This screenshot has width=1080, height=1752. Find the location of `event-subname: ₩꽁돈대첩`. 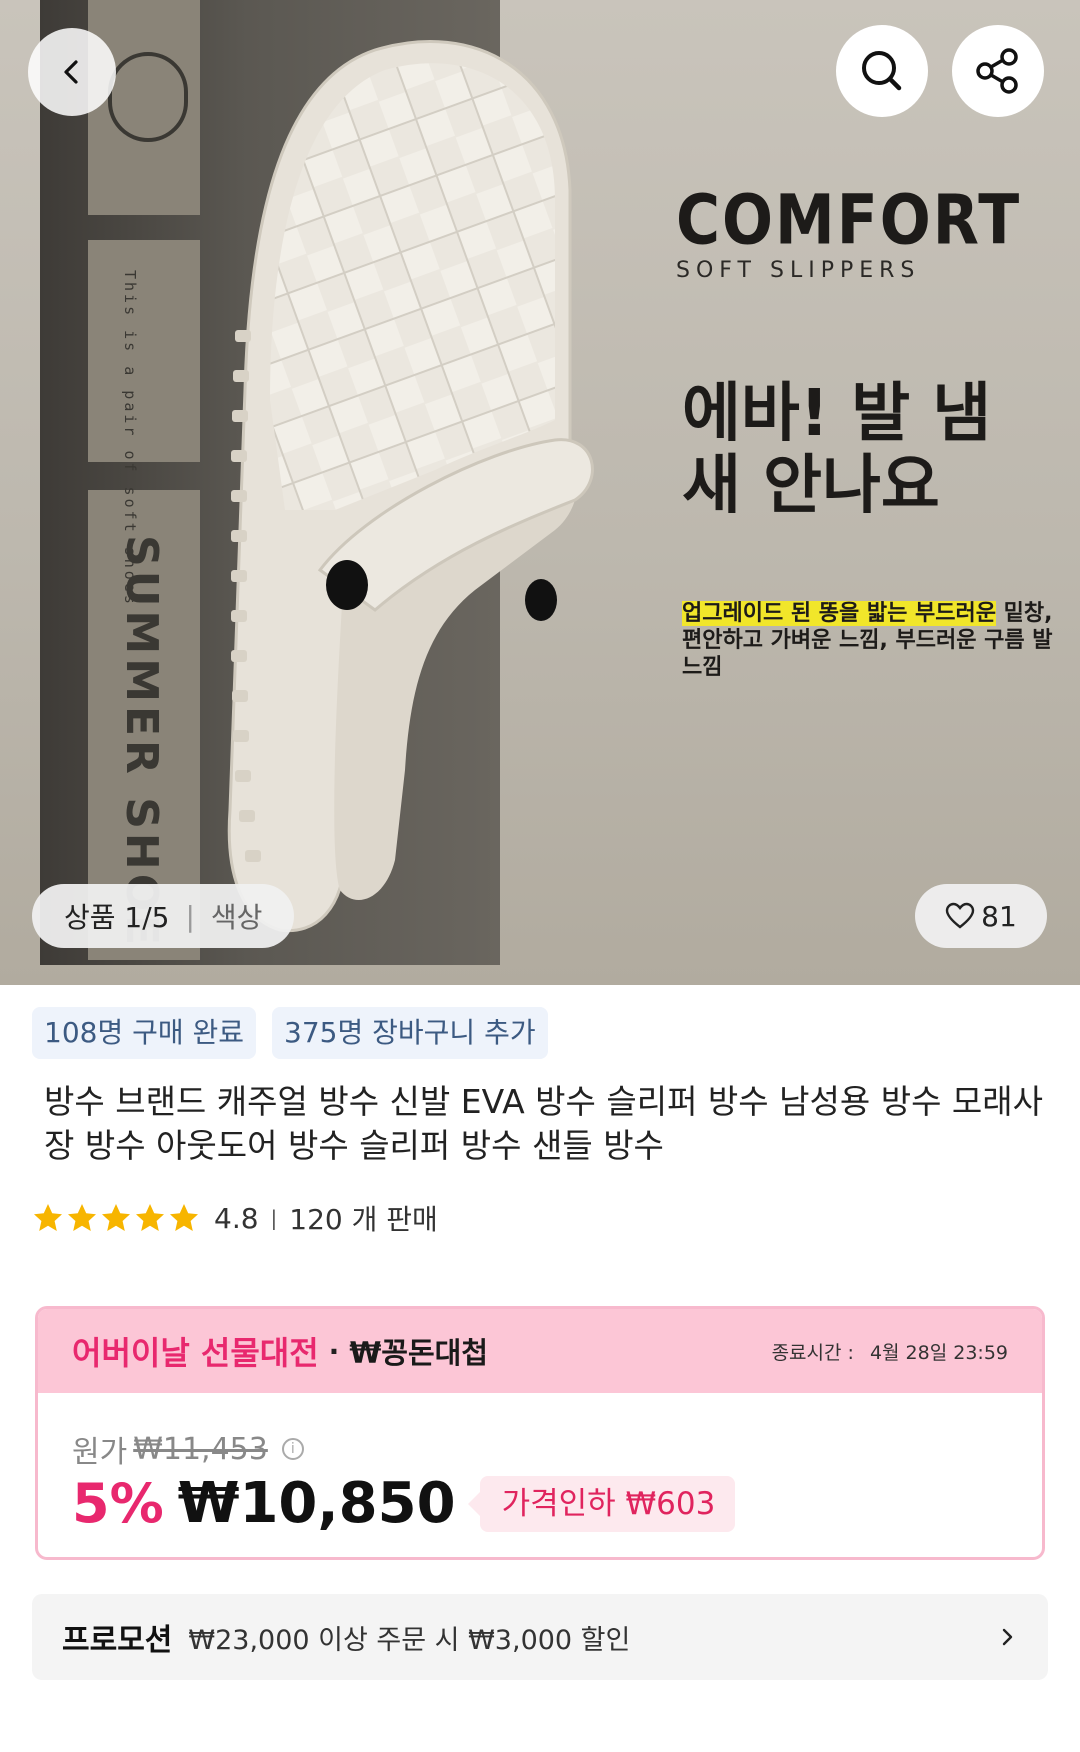

event-subname: ₩꽁돈대첩 is located at coordinates (419, 1353).